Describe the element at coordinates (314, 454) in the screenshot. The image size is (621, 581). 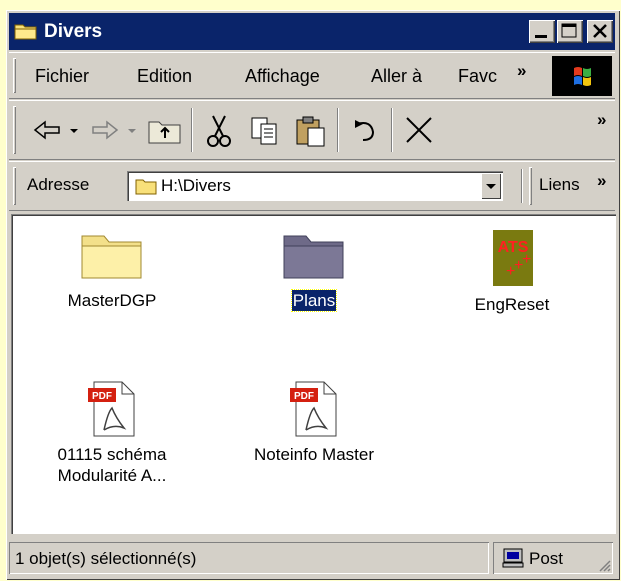
I see `file-label: Noteinfo Master` at that location.